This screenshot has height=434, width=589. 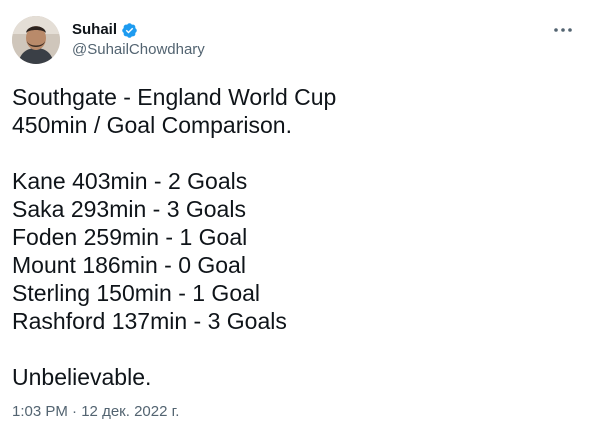 I want to click on display-name: Suhail, so click(x=94, y=30).